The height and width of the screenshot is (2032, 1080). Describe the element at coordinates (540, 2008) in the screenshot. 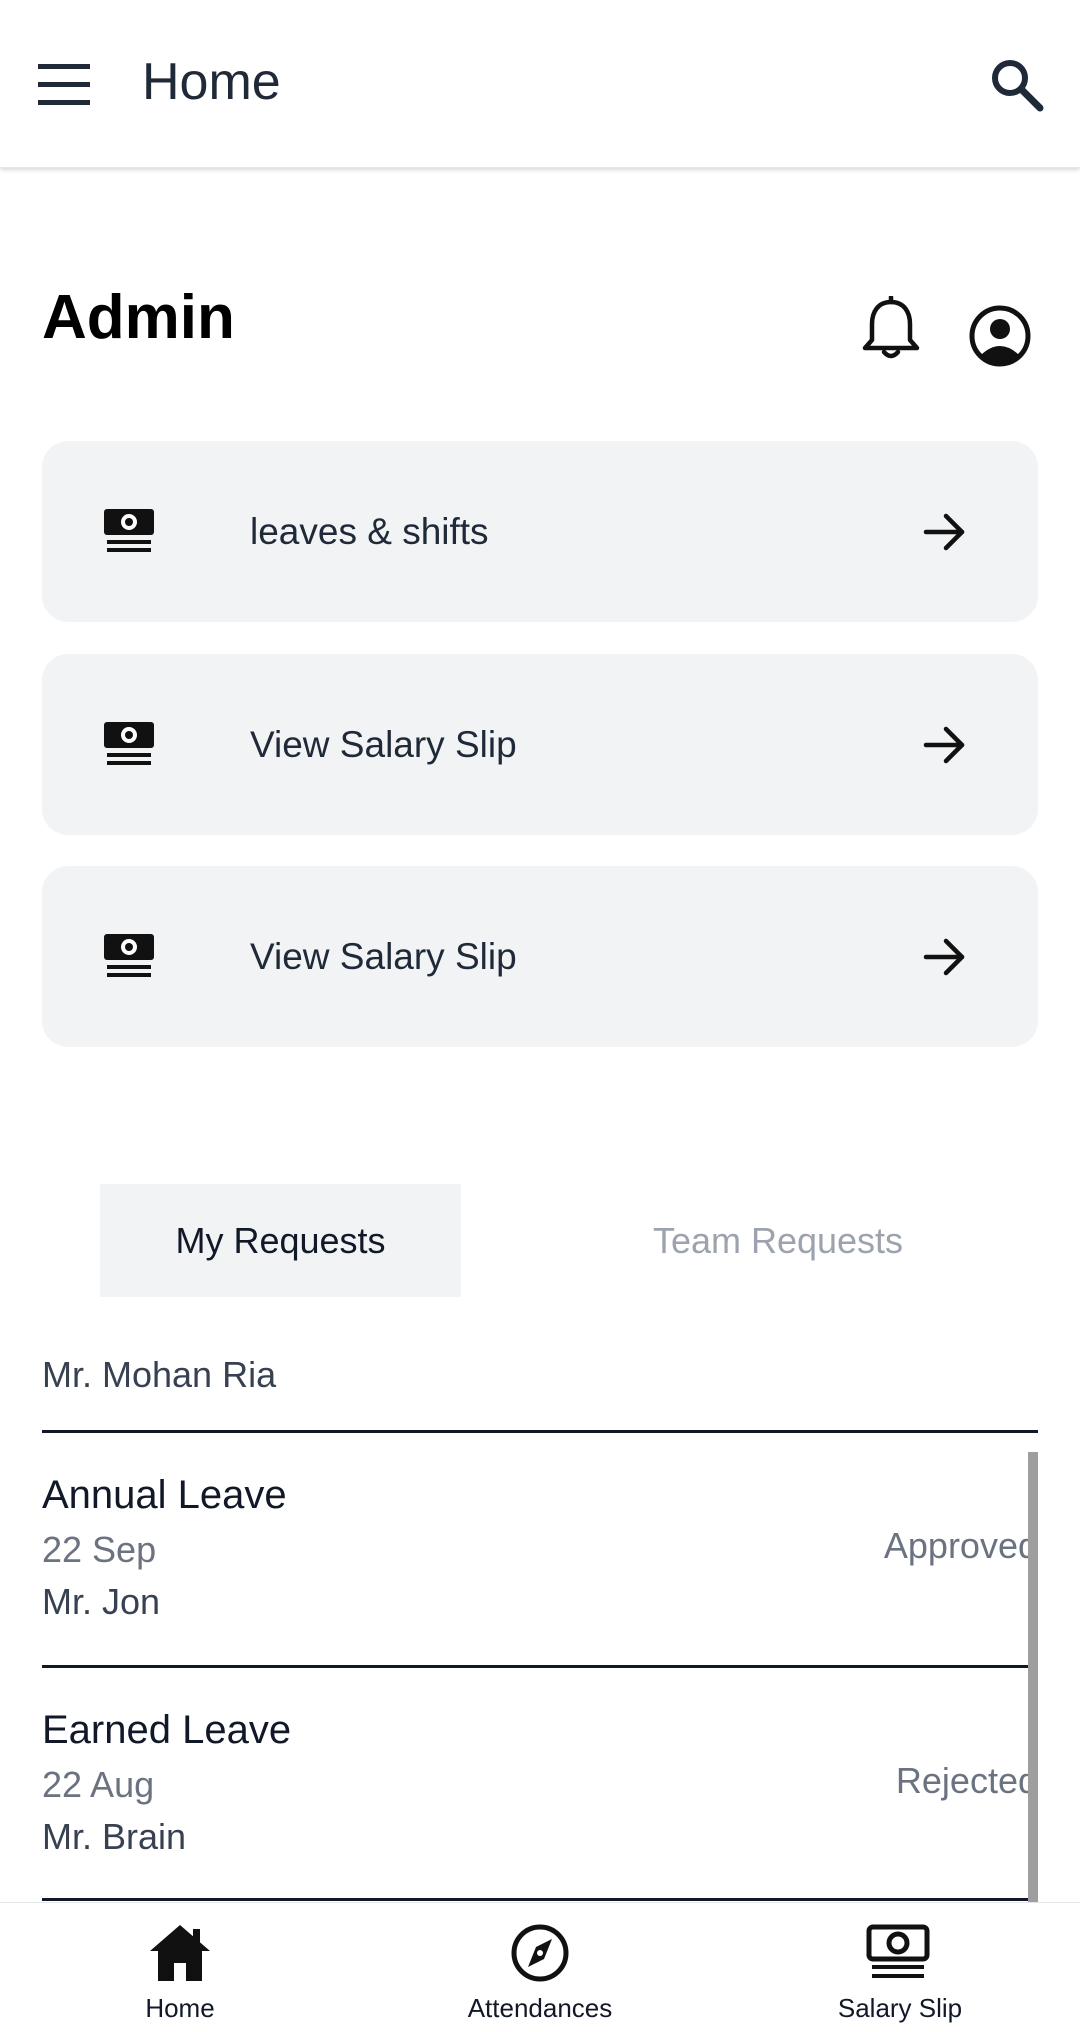

I see `nav-label: Attendances` at that location.